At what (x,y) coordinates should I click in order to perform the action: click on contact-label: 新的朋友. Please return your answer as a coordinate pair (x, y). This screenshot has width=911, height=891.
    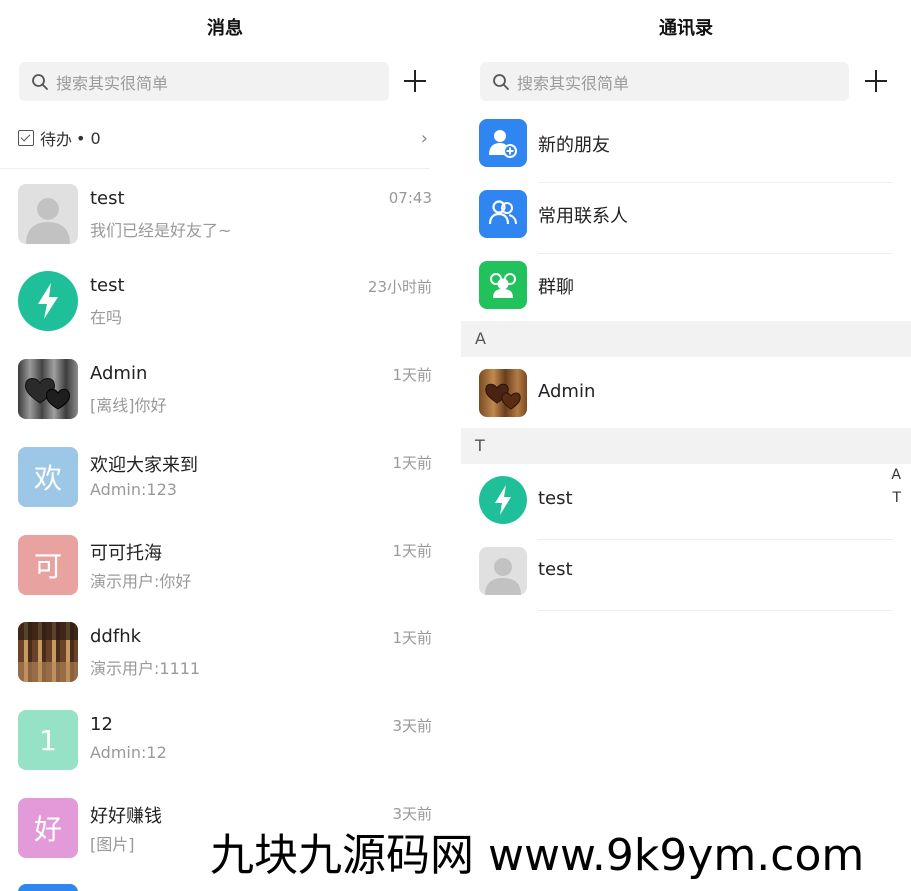
    Looking at the image, I should click on (574, 145).